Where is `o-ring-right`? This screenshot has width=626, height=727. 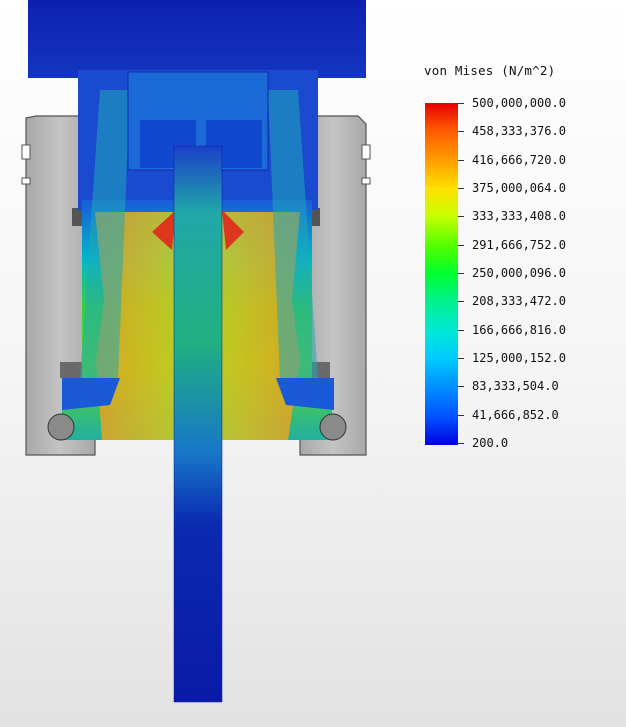 o-ring-right is located at coordinates (333, 427).